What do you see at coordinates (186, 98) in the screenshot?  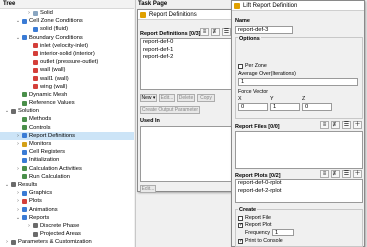 I see `delete-button: Delete` at bounding box center [186, 98].